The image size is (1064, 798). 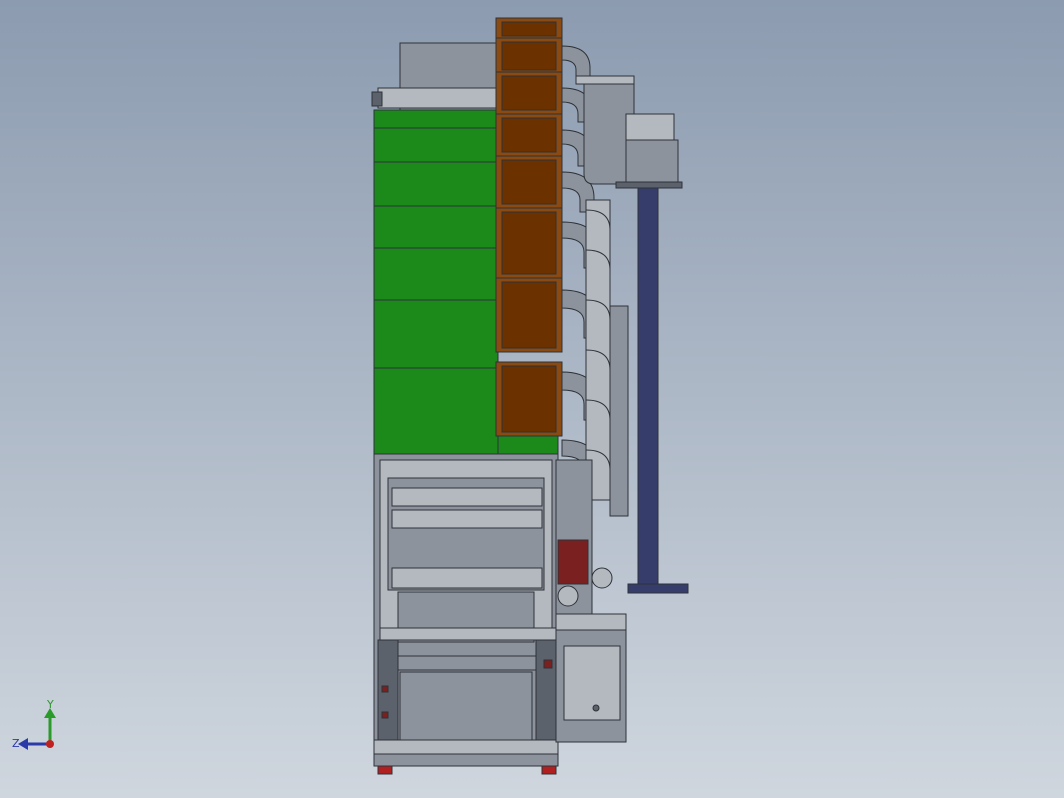 I want to click on triad-label-z: Z, so click(x=16, y=743).